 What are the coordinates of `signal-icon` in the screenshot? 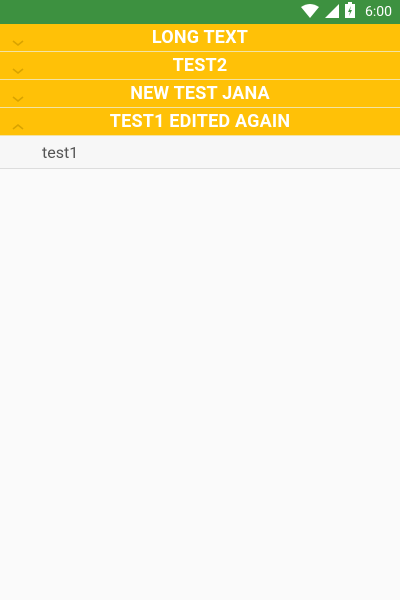 It's located at (332, 12).